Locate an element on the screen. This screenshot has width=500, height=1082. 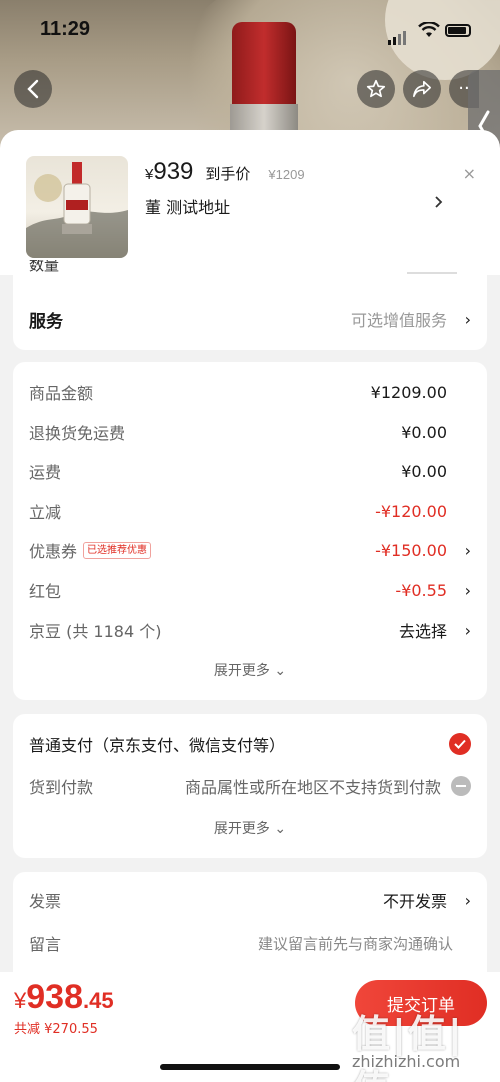
invoice-value: 不开发票 is located at coordinates (414, 901).